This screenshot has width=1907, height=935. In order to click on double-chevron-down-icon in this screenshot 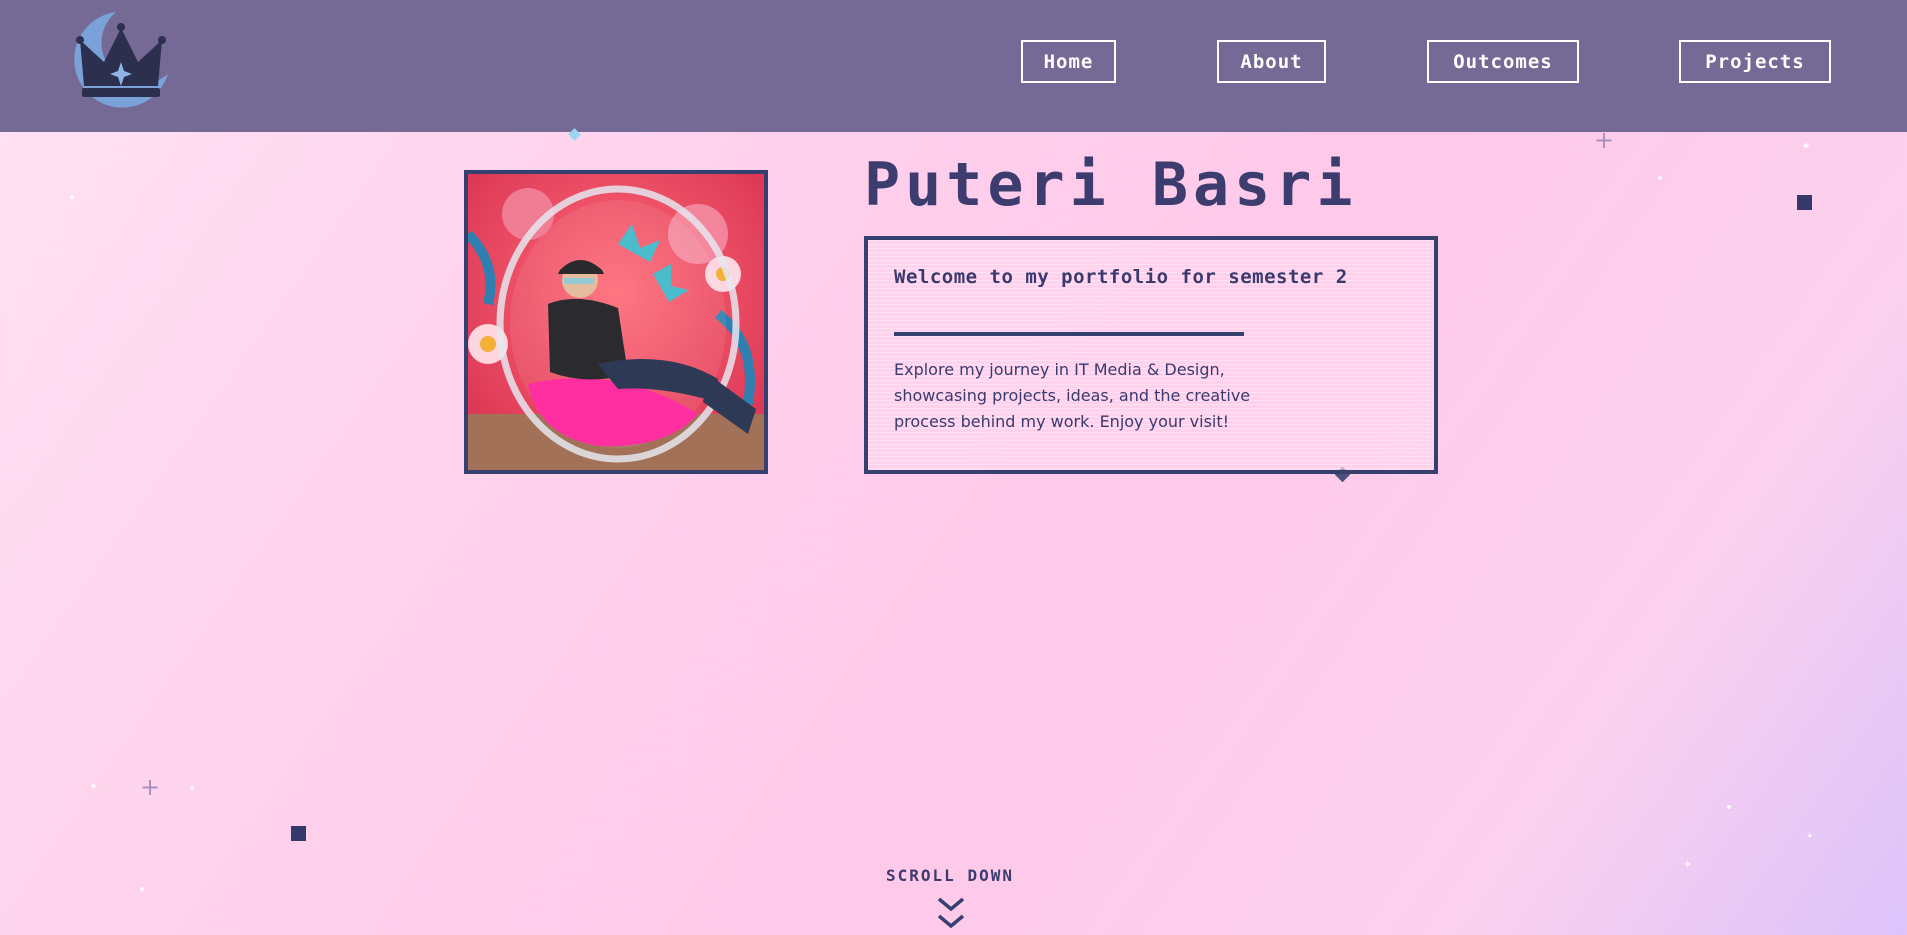, I will do `click(951, 914)`.